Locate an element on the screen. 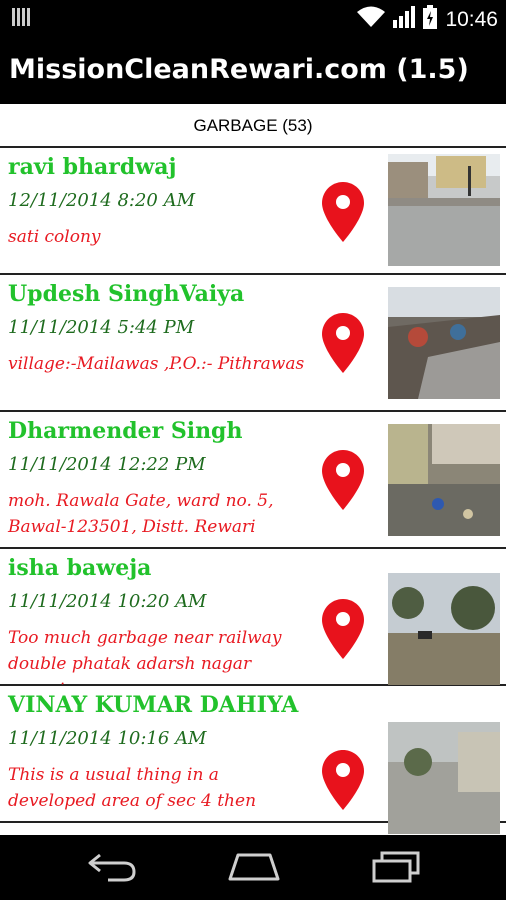 The height and width of the screenshot is (900, 506). clock-time: 10:46 is located at coordinates (471, 19).